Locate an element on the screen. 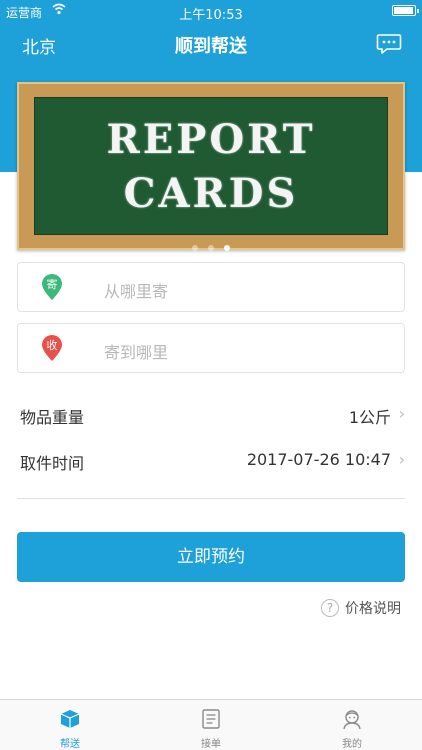 This screenshot has height=750, width=422. send-pin-label: 寄 is located at coordinates (52, 284).